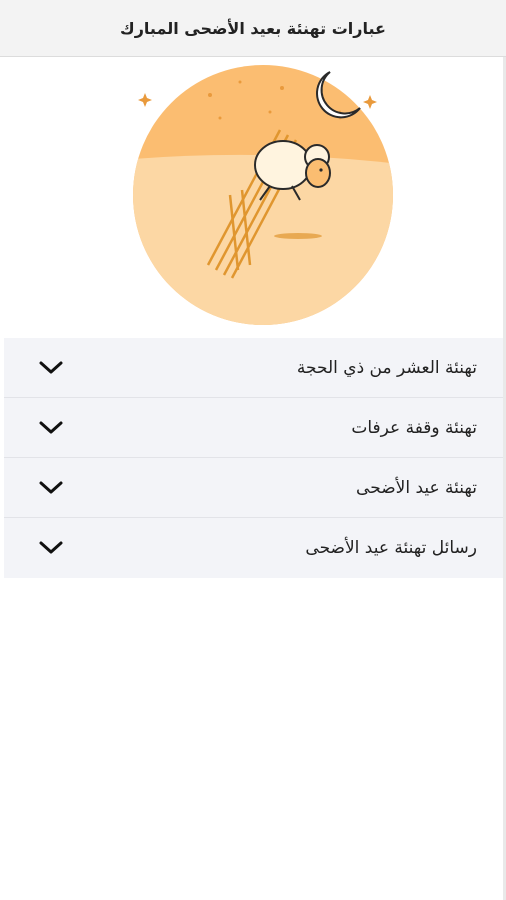  Describe the element at coordinates (253, 488) in the screenshot. I see `accordion-item-eid-al-adha: تهنئة عيد الأضحى` at that location.